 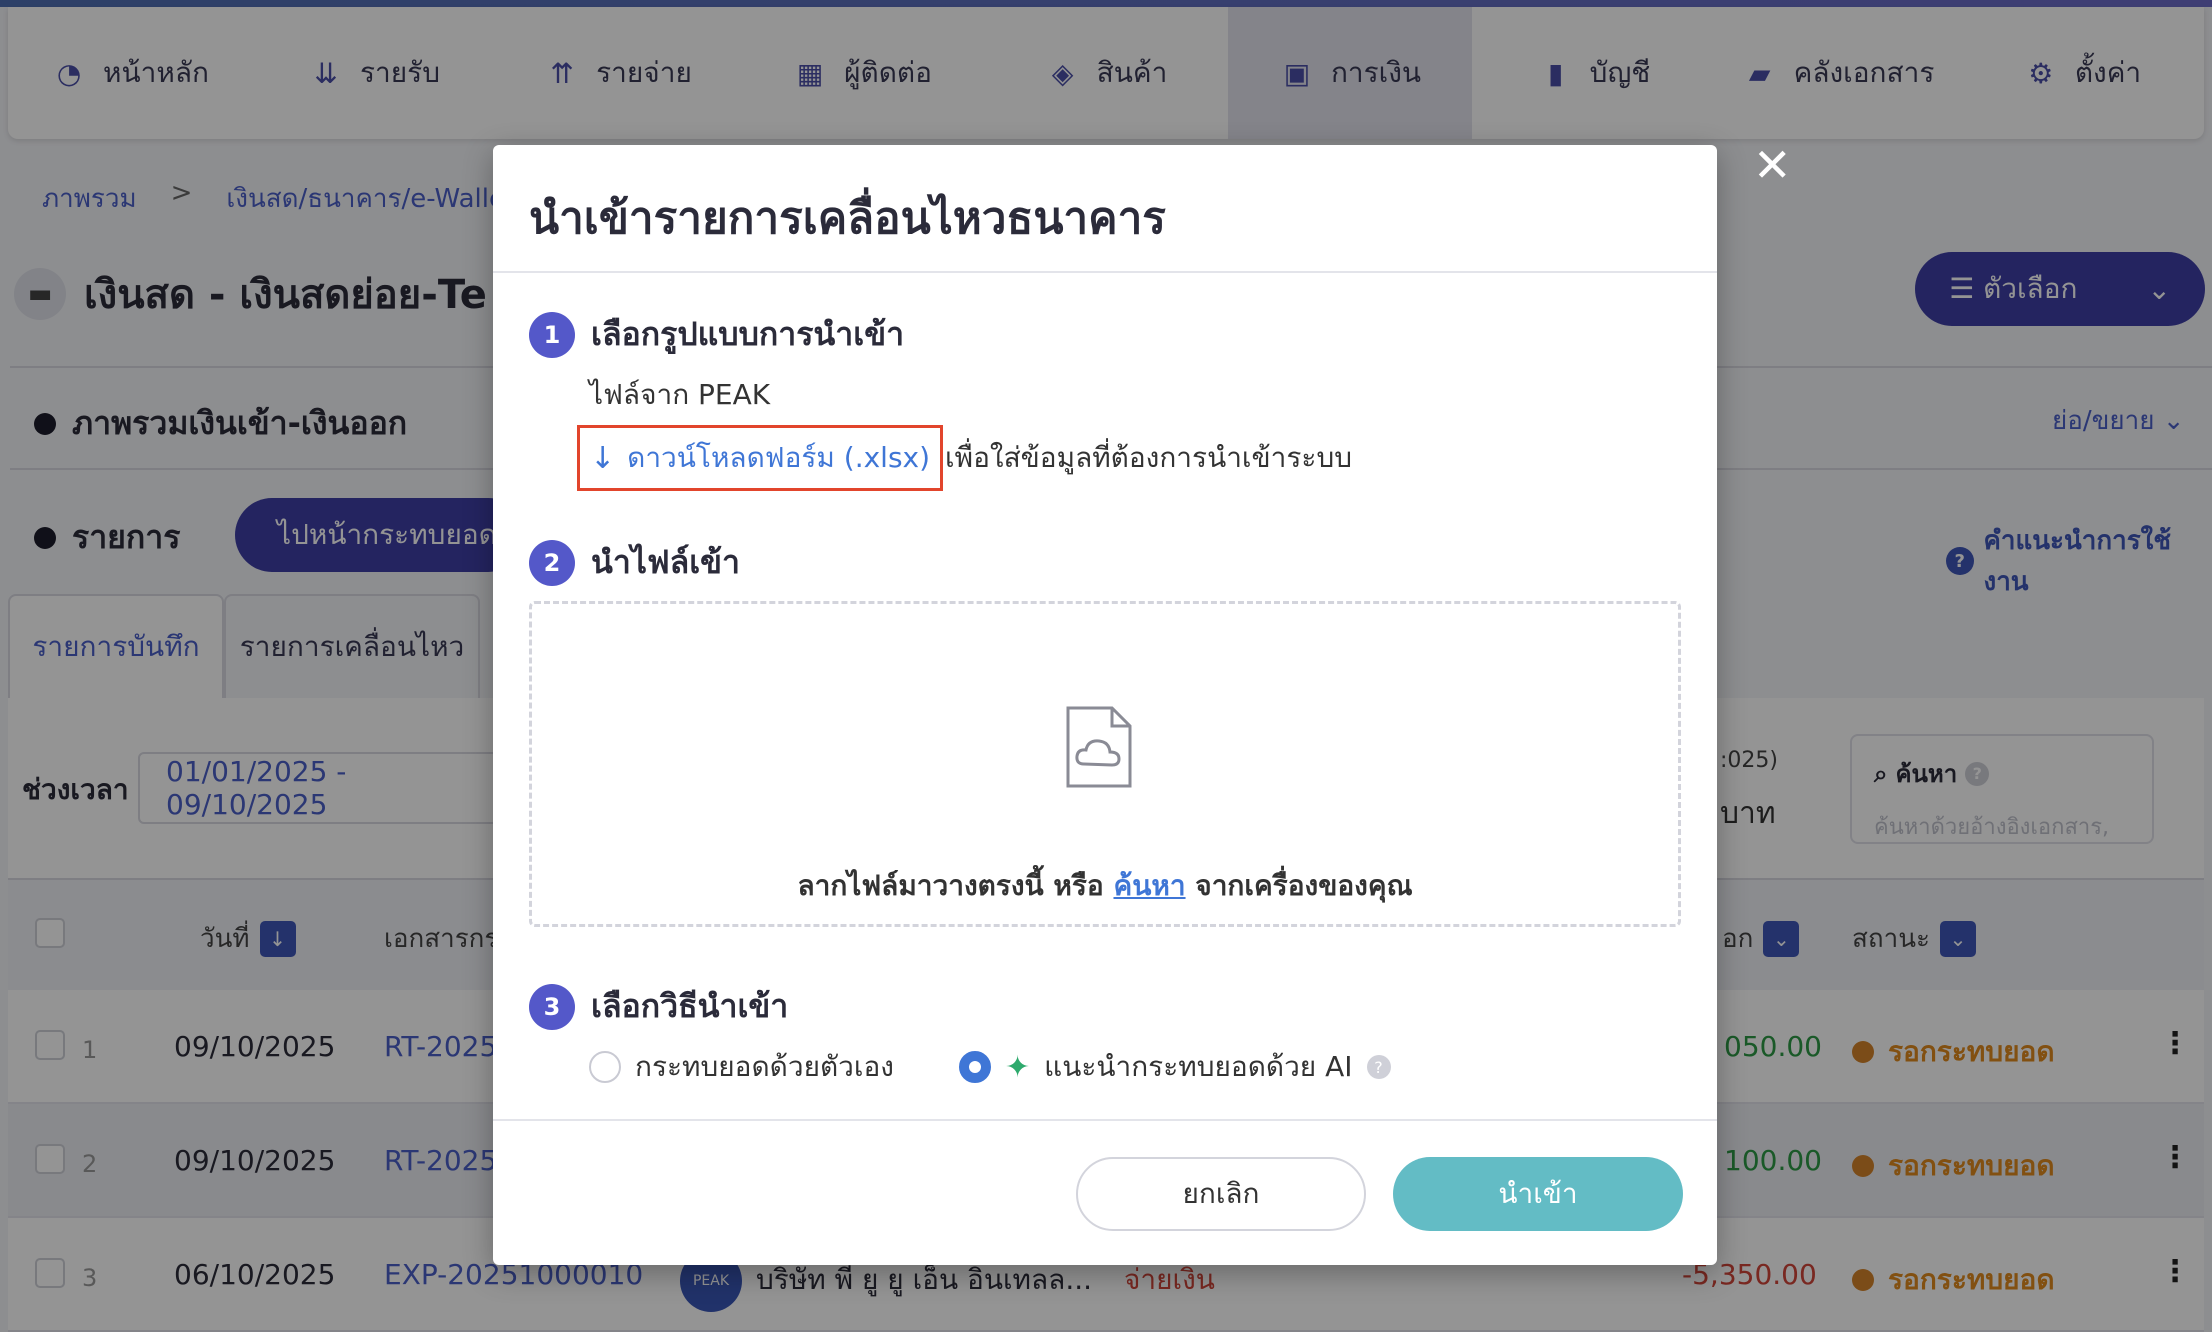 What do you see at coordinates (1018, 1067) in the screenshot?
I see `magic-wand-icon: ✦` at bounding box center [1018, 1067].